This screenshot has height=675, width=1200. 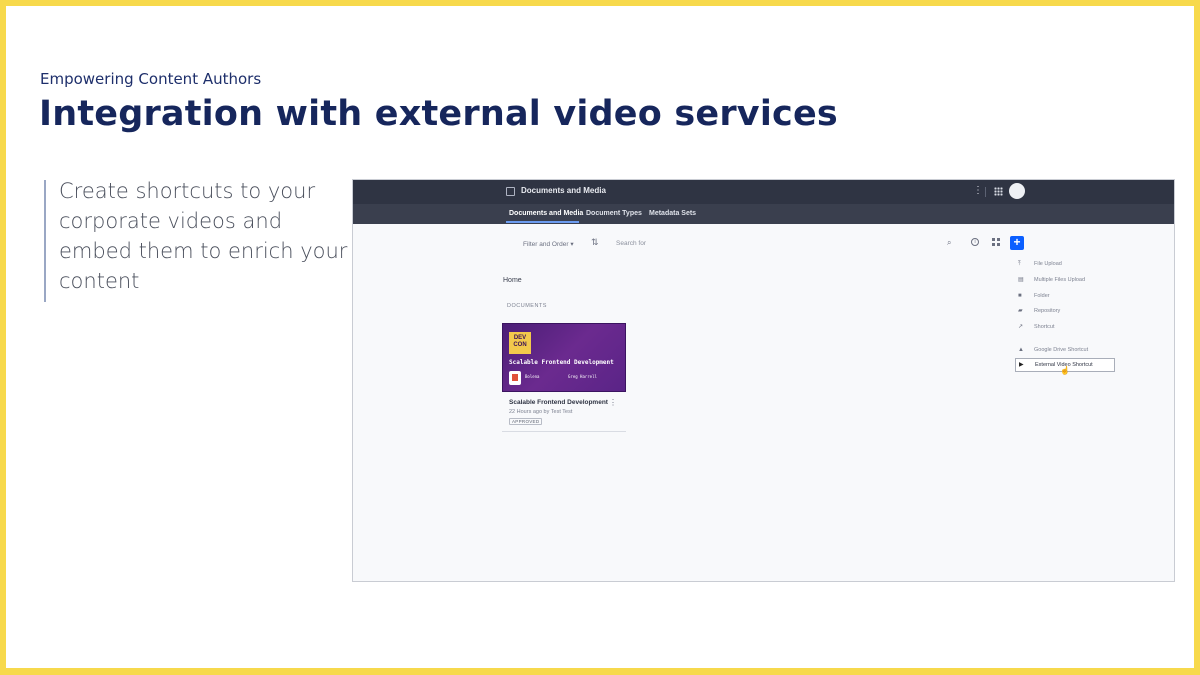 What do you see at coordinates (672, 213) in the screenshot?
I see `tab-metadata-sets: Metadata Sets` at bounding box center [672, 213].